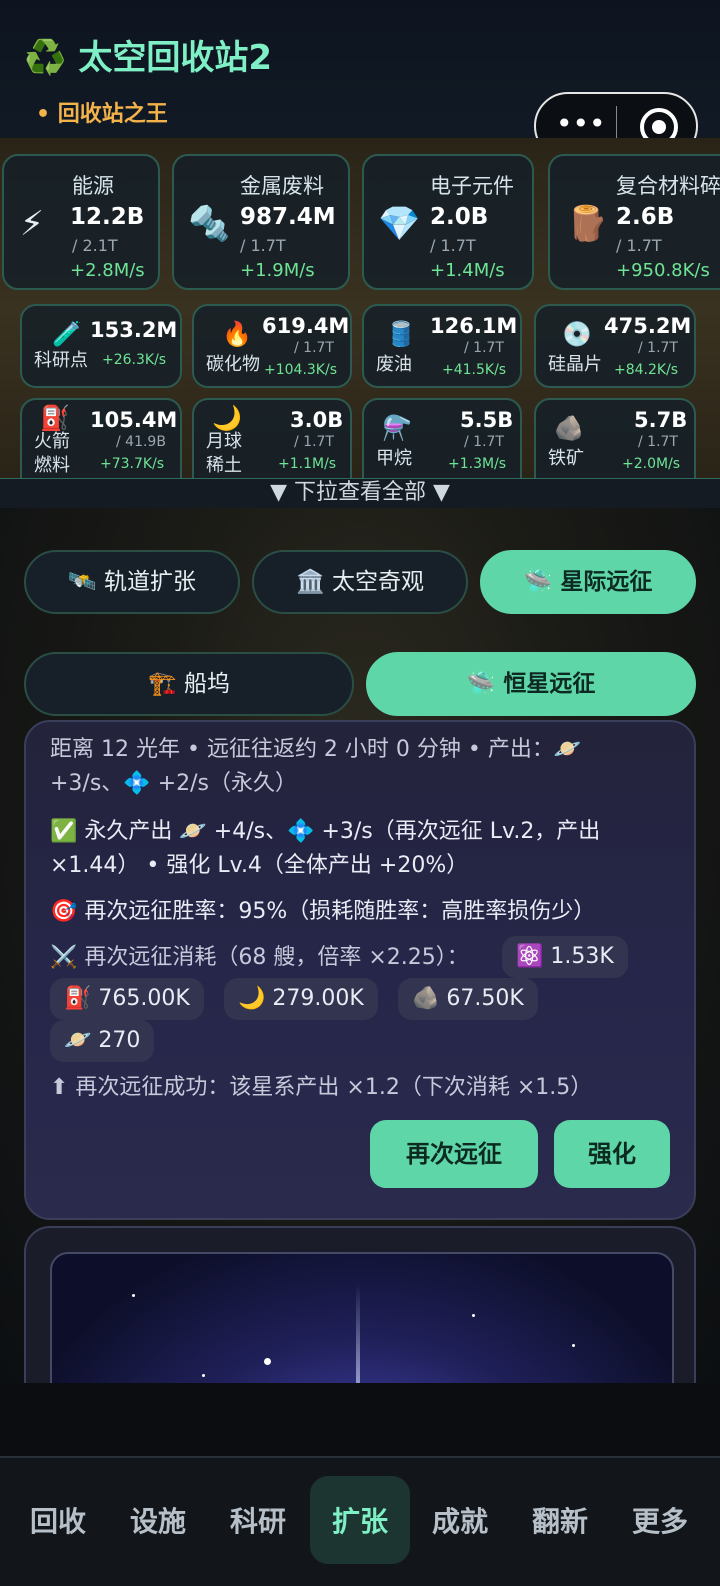 The width and height of the screenshot is (720, 1586). What do you see at coordinates (668, 186) in the screenshot?
I see `resource-name: 复合材料碎` at bounding box center [668, 186].